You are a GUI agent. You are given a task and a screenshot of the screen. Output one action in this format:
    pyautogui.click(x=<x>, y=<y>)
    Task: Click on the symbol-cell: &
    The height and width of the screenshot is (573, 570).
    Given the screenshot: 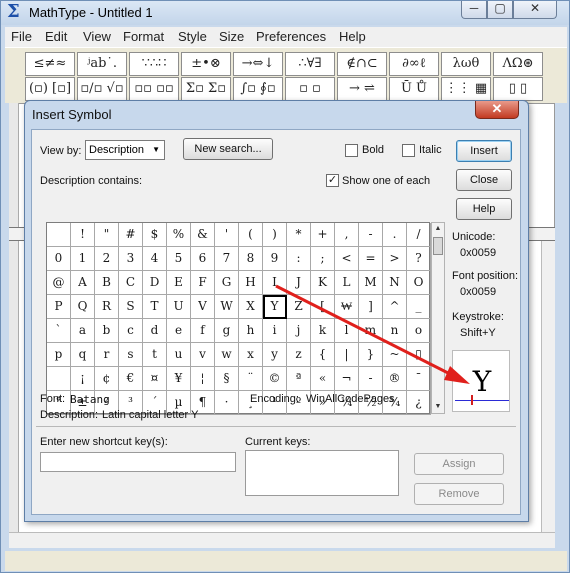 What is the action you would take?
    pyautogui.click(x=203, y=235)
    